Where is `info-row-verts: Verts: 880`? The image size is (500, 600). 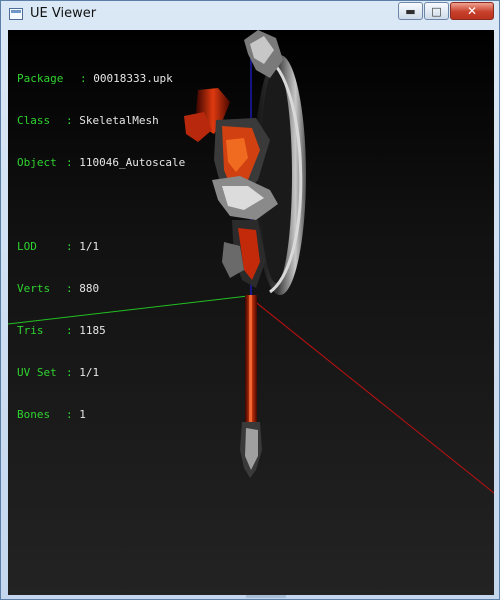 info-row-verts: Verts: 880 is located at coordinates (58, 288).